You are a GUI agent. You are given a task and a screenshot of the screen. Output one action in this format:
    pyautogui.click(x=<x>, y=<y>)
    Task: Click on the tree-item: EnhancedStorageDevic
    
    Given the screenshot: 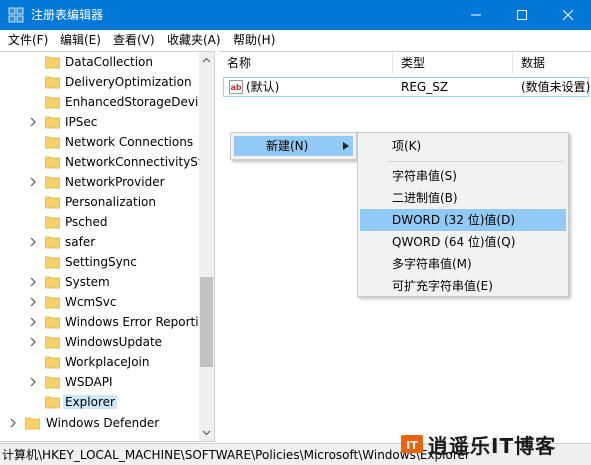 What is the action you would take?
    pyautogui.click(x=102, y=102)
    